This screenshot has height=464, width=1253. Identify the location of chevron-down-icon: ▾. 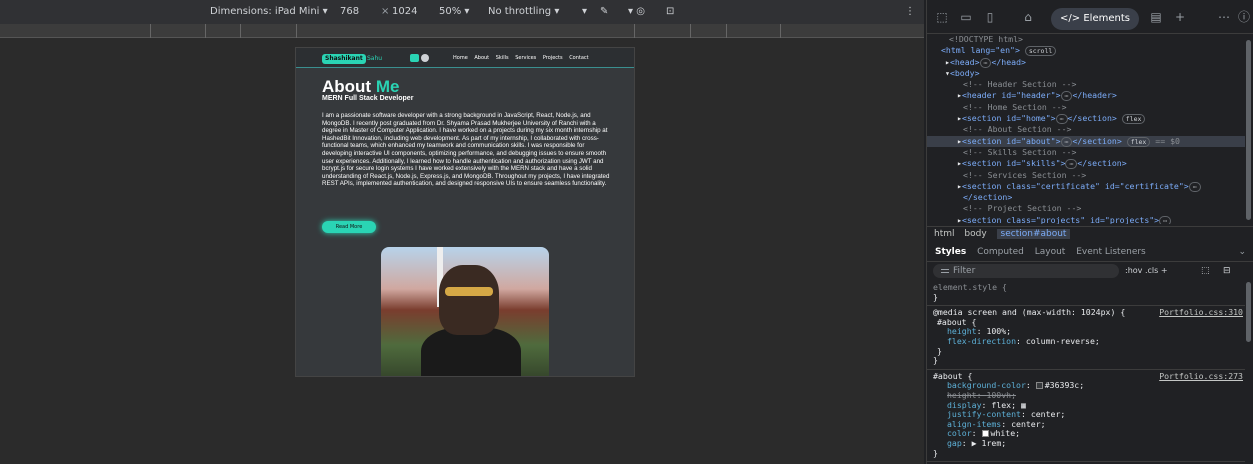
(325, 11).